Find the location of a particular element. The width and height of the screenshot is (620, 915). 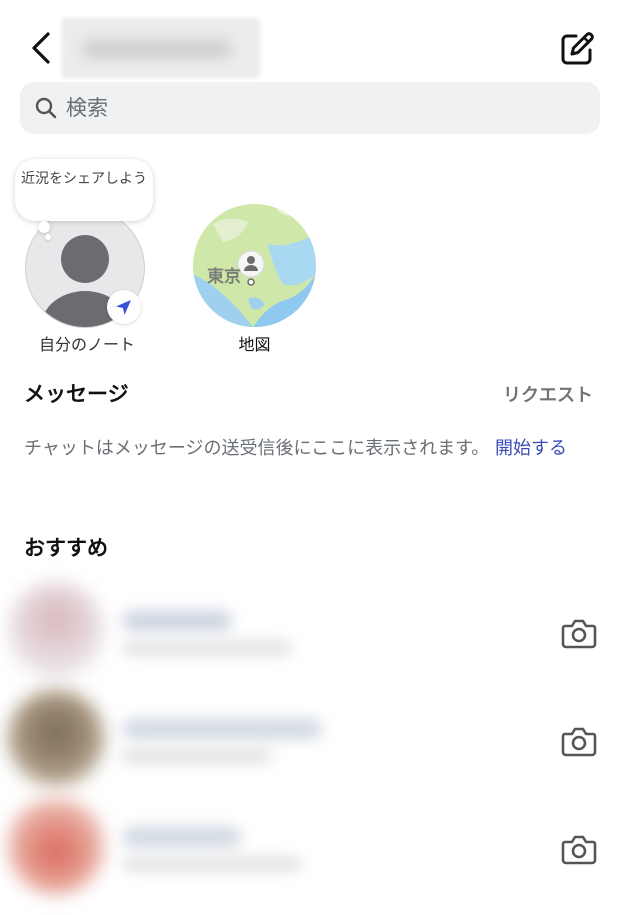

back-chevron-icon is located at coordinates (41, 48).